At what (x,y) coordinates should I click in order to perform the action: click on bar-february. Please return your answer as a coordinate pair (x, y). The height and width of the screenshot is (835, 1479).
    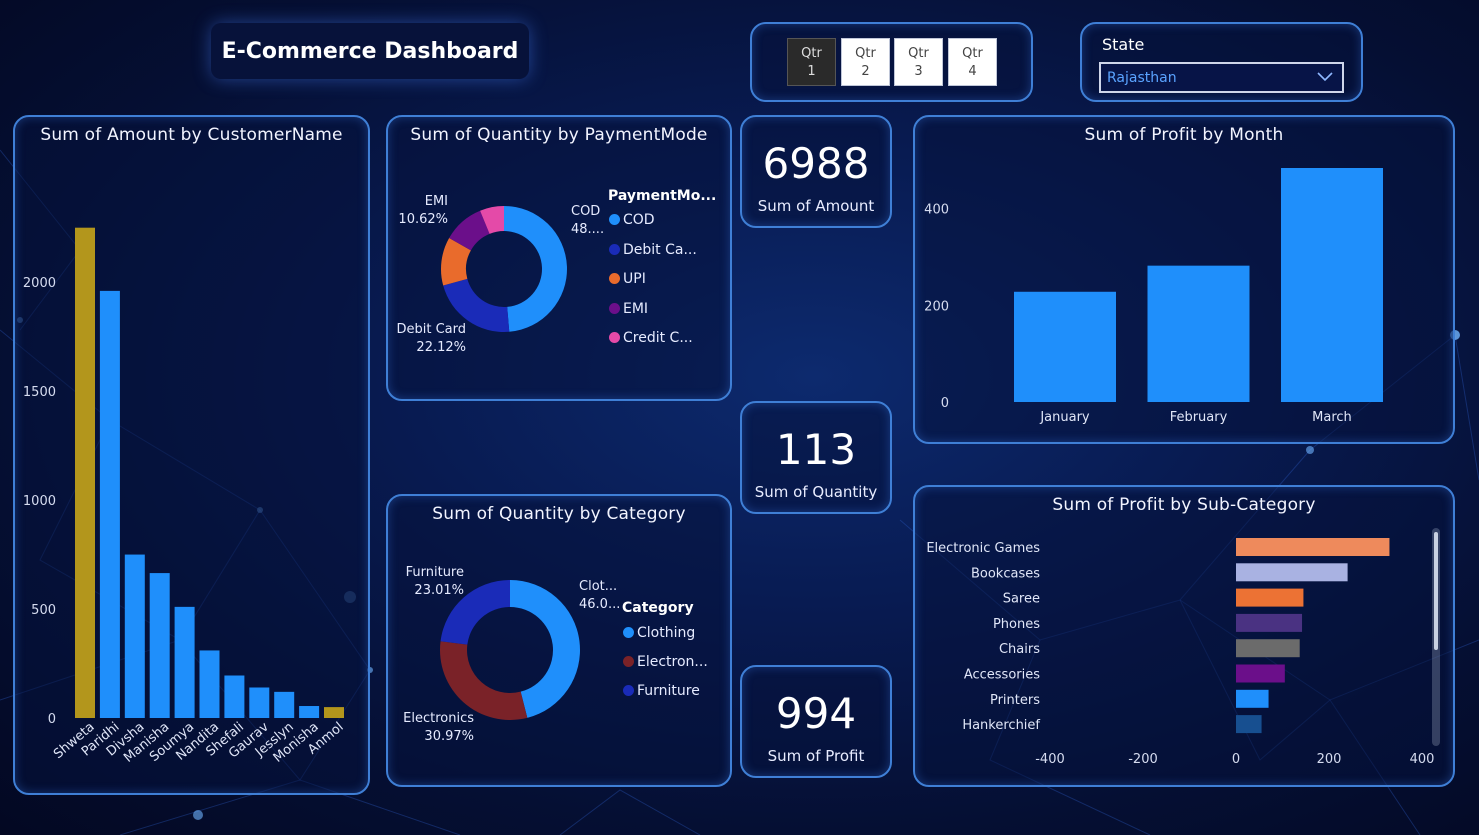
    Looking at the image, I should click on (1198, 333).